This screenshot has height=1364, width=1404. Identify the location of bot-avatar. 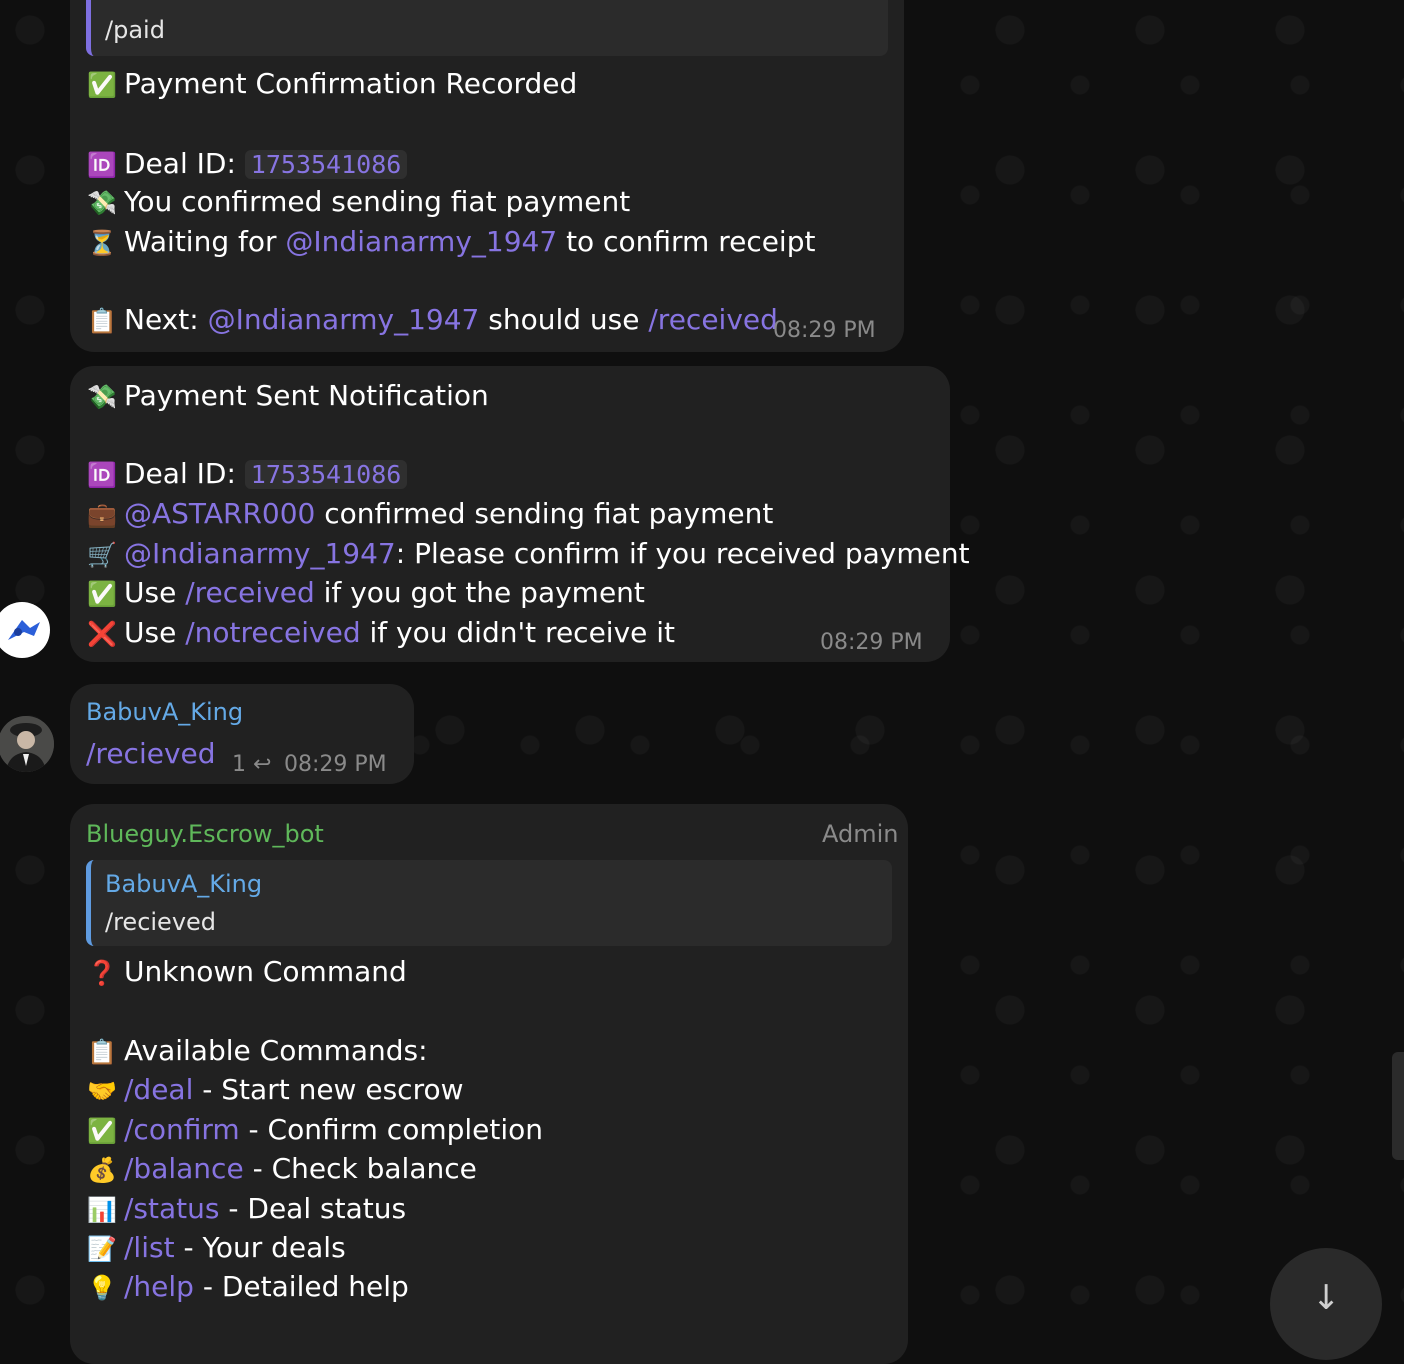
(25, 630).